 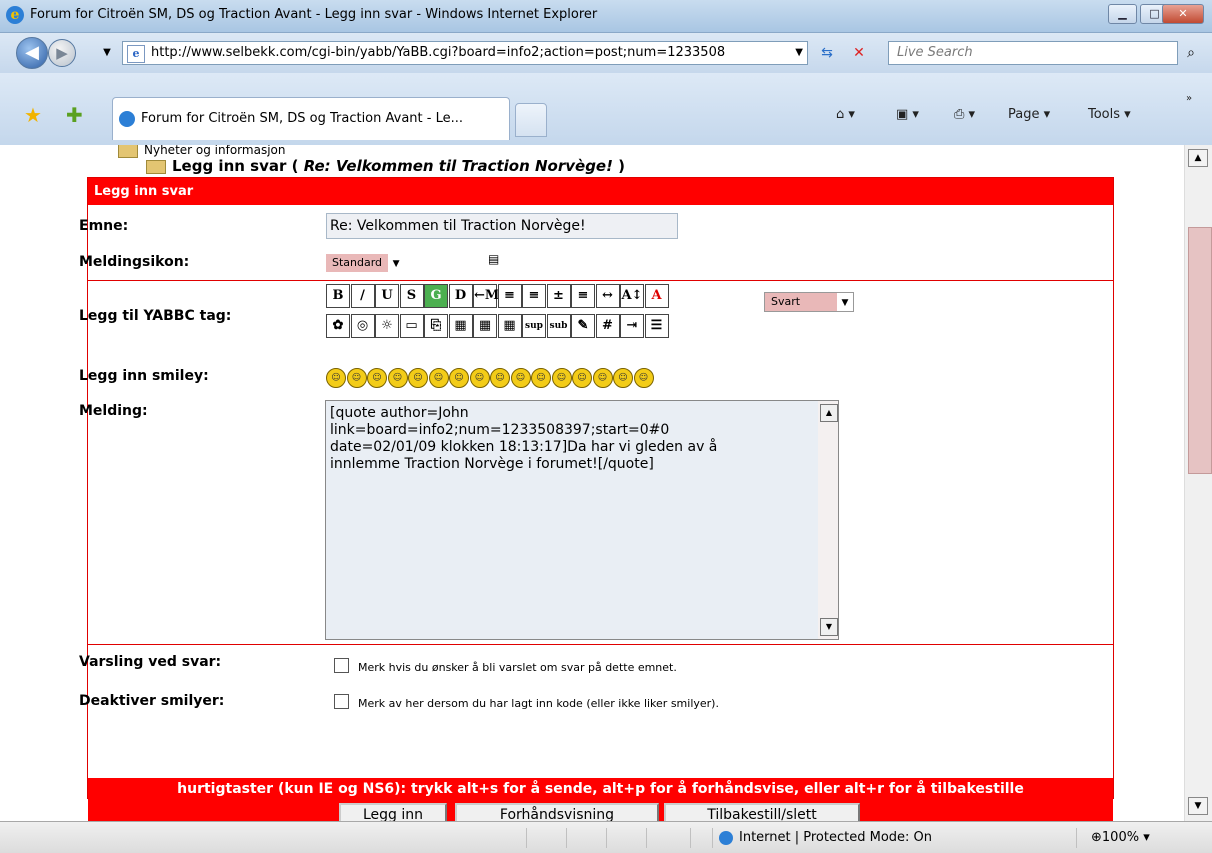 What do you see at coordinates (1200, 350) in the screenshot?
I see `scroll-thumb` at bounding box center [1200, 350].